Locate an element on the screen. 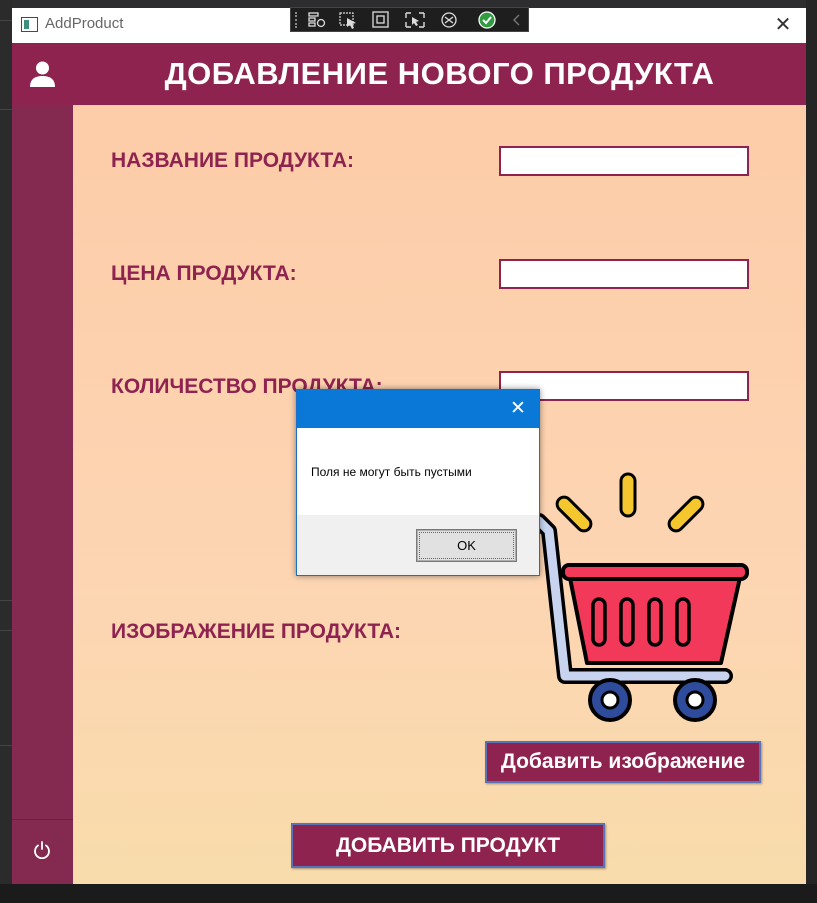  collapse-toolbar-button is located at coordinates (517, 20).